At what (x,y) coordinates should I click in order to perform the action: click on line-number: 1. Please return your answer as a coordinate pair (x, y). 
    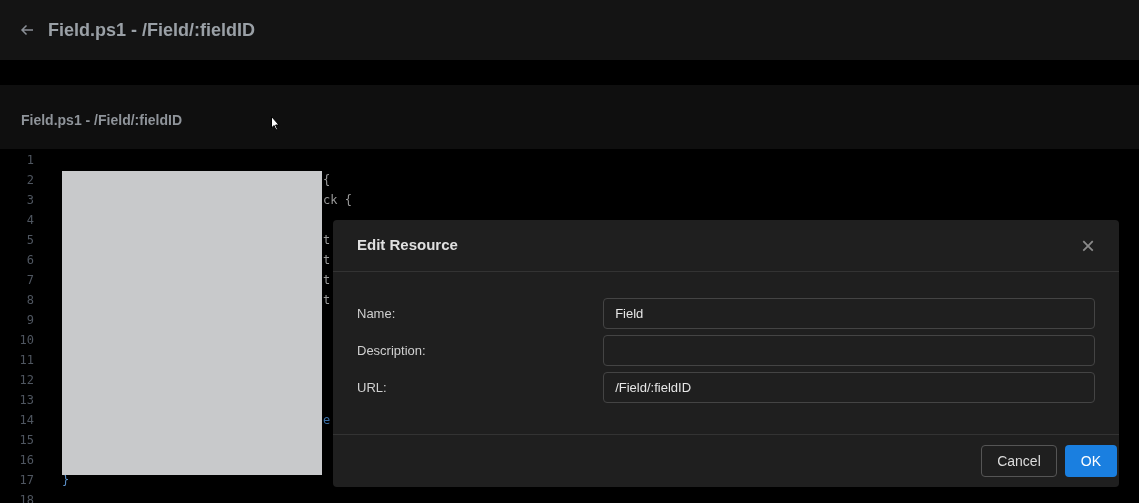
    Looking at the image, I should click on (29, 160).